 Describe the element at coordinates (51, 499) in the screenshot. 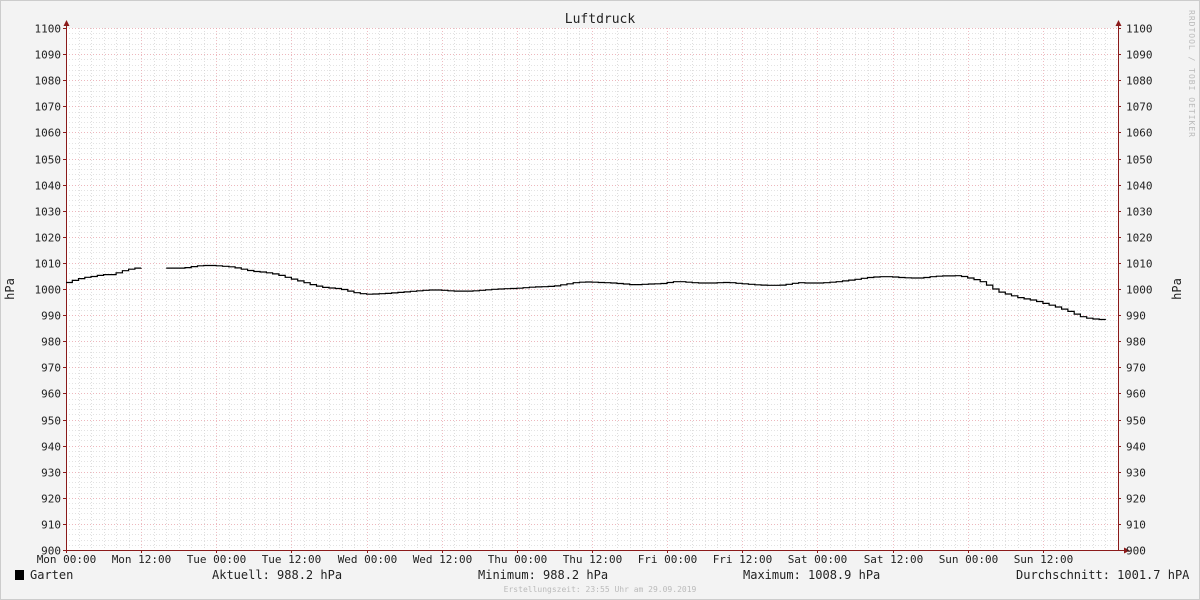

I see `y-tick-label-left: 920` at that location.